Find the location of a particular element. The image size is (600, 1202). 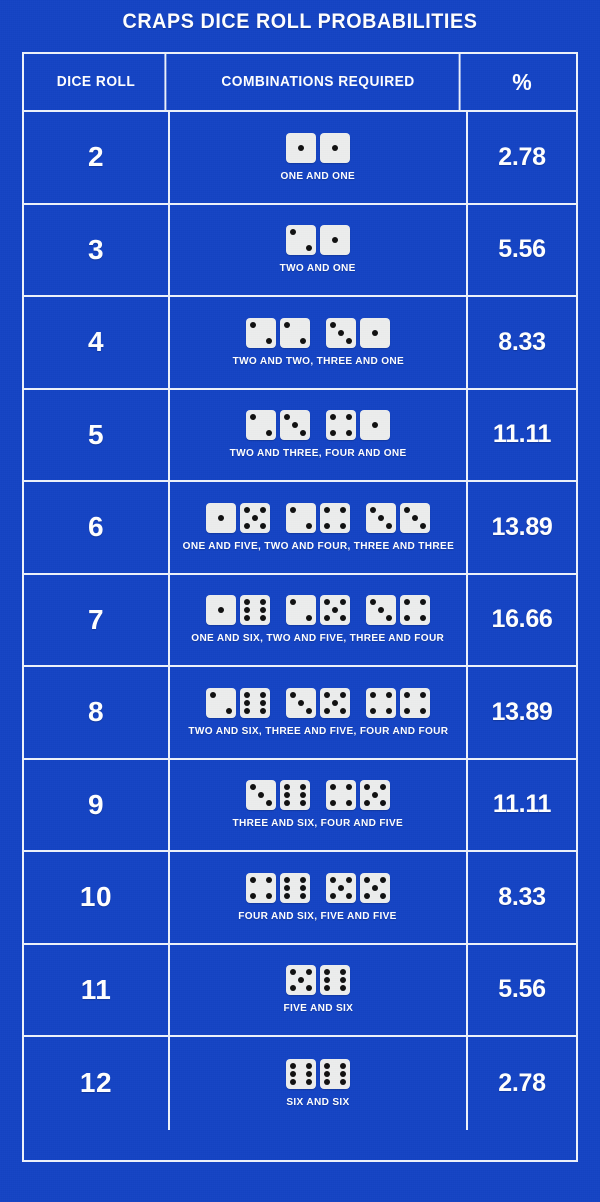

table-row: 9 THREE AND SIX, FOUR AND FIVE 11.11 is located at coordinates (300, 805).